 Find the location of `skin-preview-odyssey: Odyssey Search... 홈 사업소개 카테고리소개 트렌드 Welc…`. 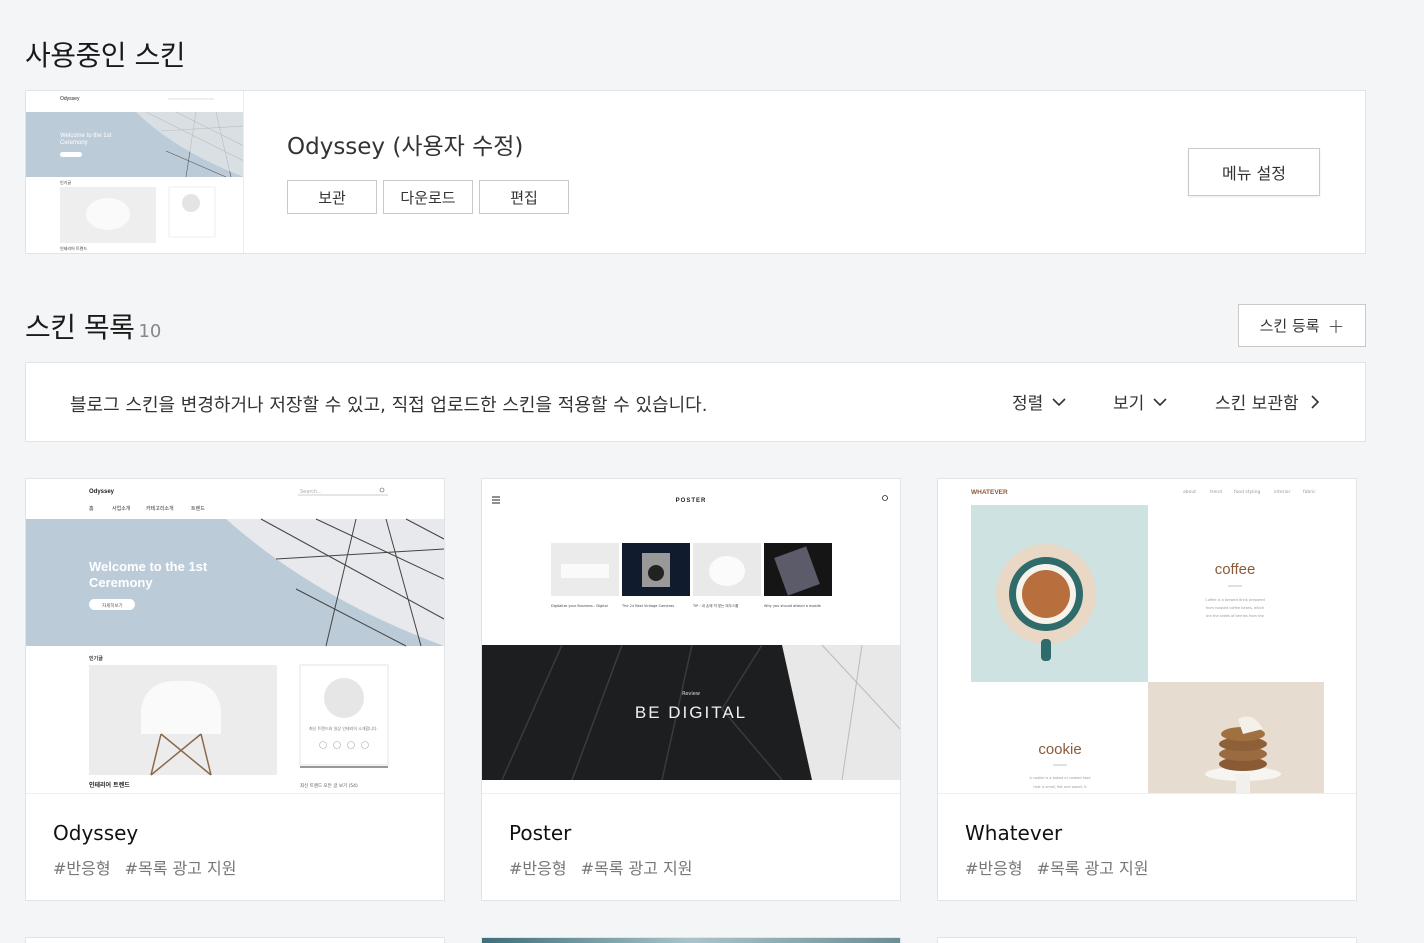

skin-preview-odyssey: Odyssey Search... 홈 사업소개 카테고리소개 트렌드 Welc… is located at coordinates (235, 636).